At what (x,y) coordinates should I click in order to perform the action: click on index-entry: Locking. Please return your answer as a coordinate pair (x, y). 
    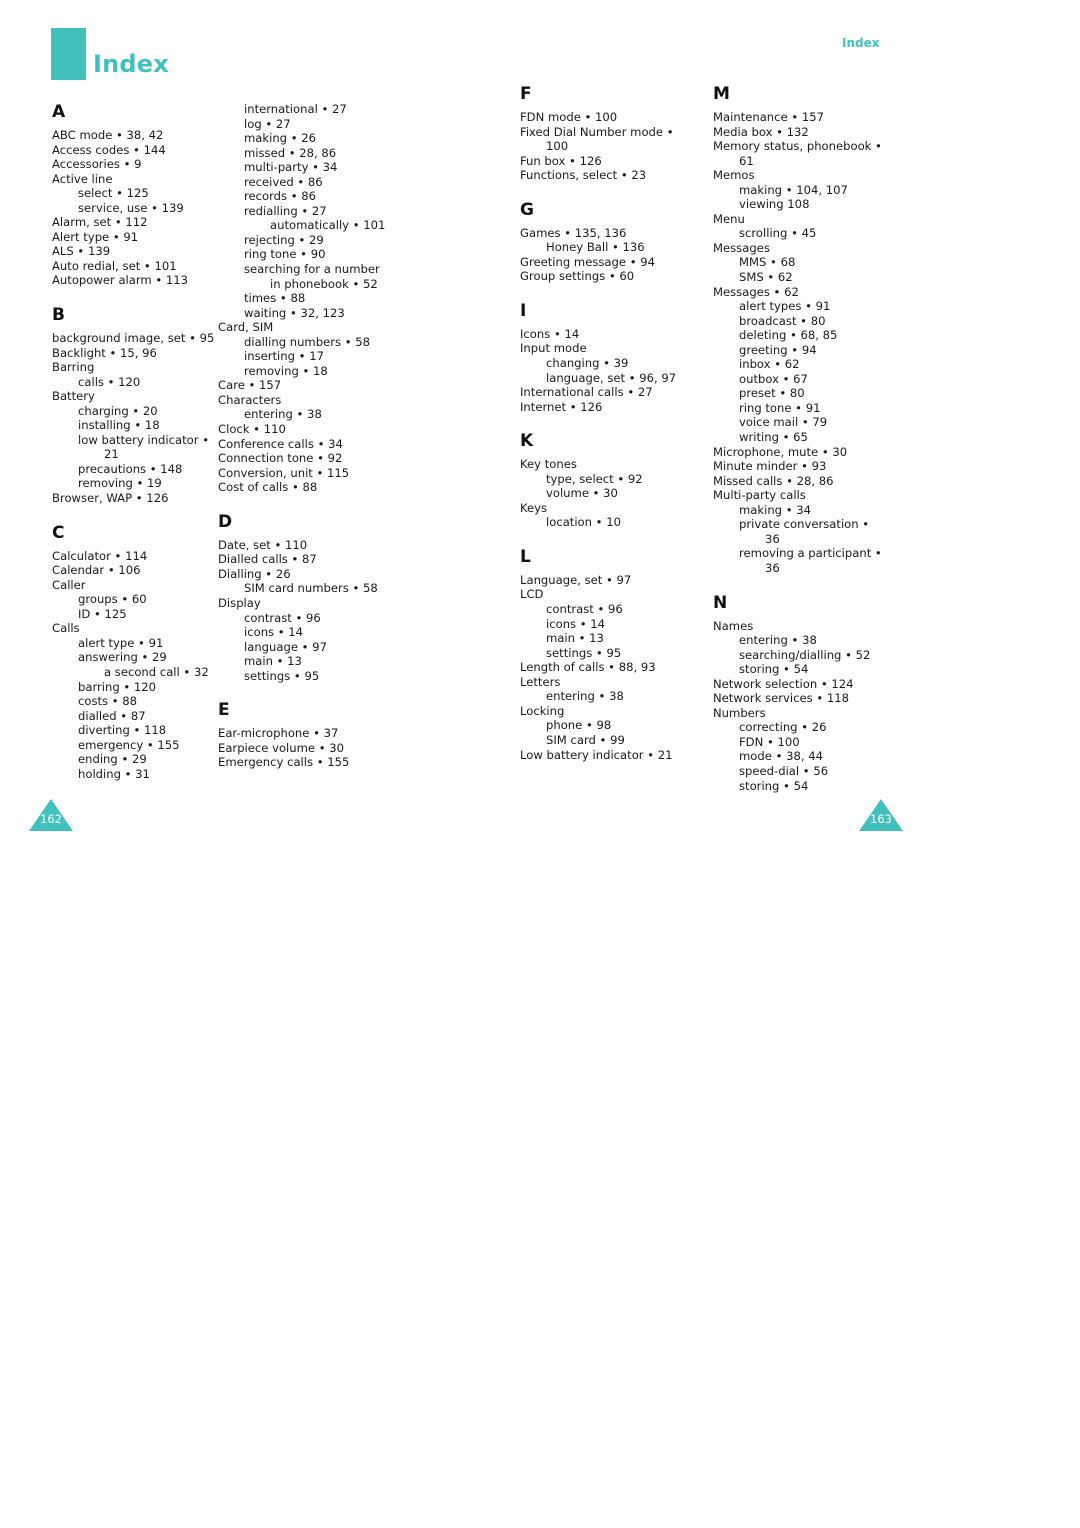
    Looking at the image, I should click on (542, 710).